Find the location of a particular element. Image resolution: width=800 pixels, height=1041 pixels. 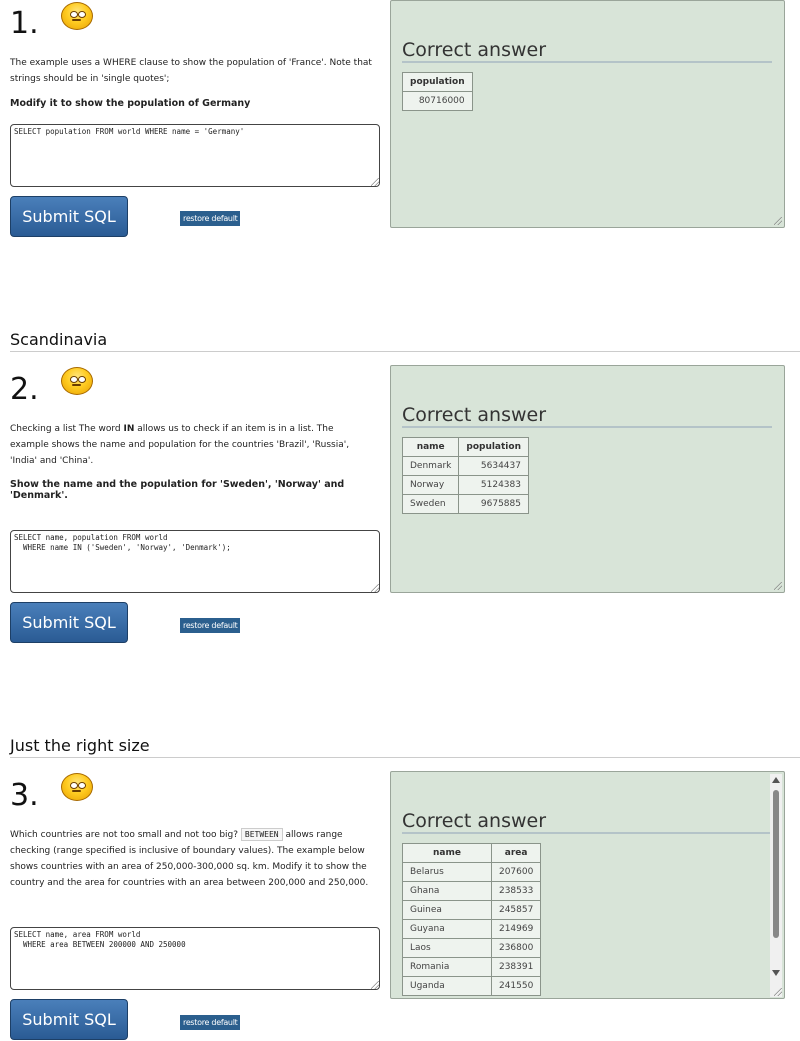

section-heading: Just the right size is located at coordinates (405, 746).